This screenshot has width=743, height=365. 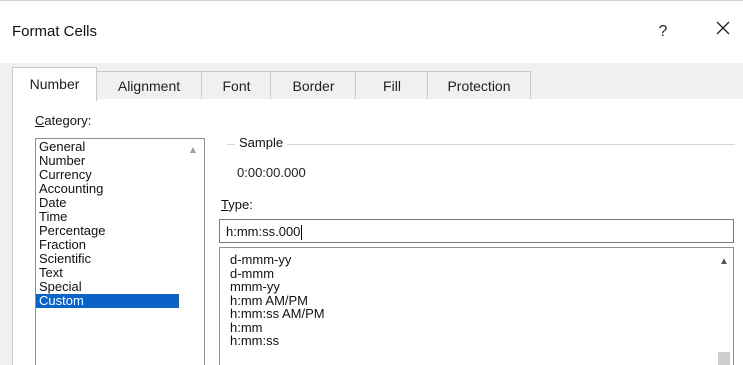 I want to click on category-label: Category:, so click(x=63, y=120).